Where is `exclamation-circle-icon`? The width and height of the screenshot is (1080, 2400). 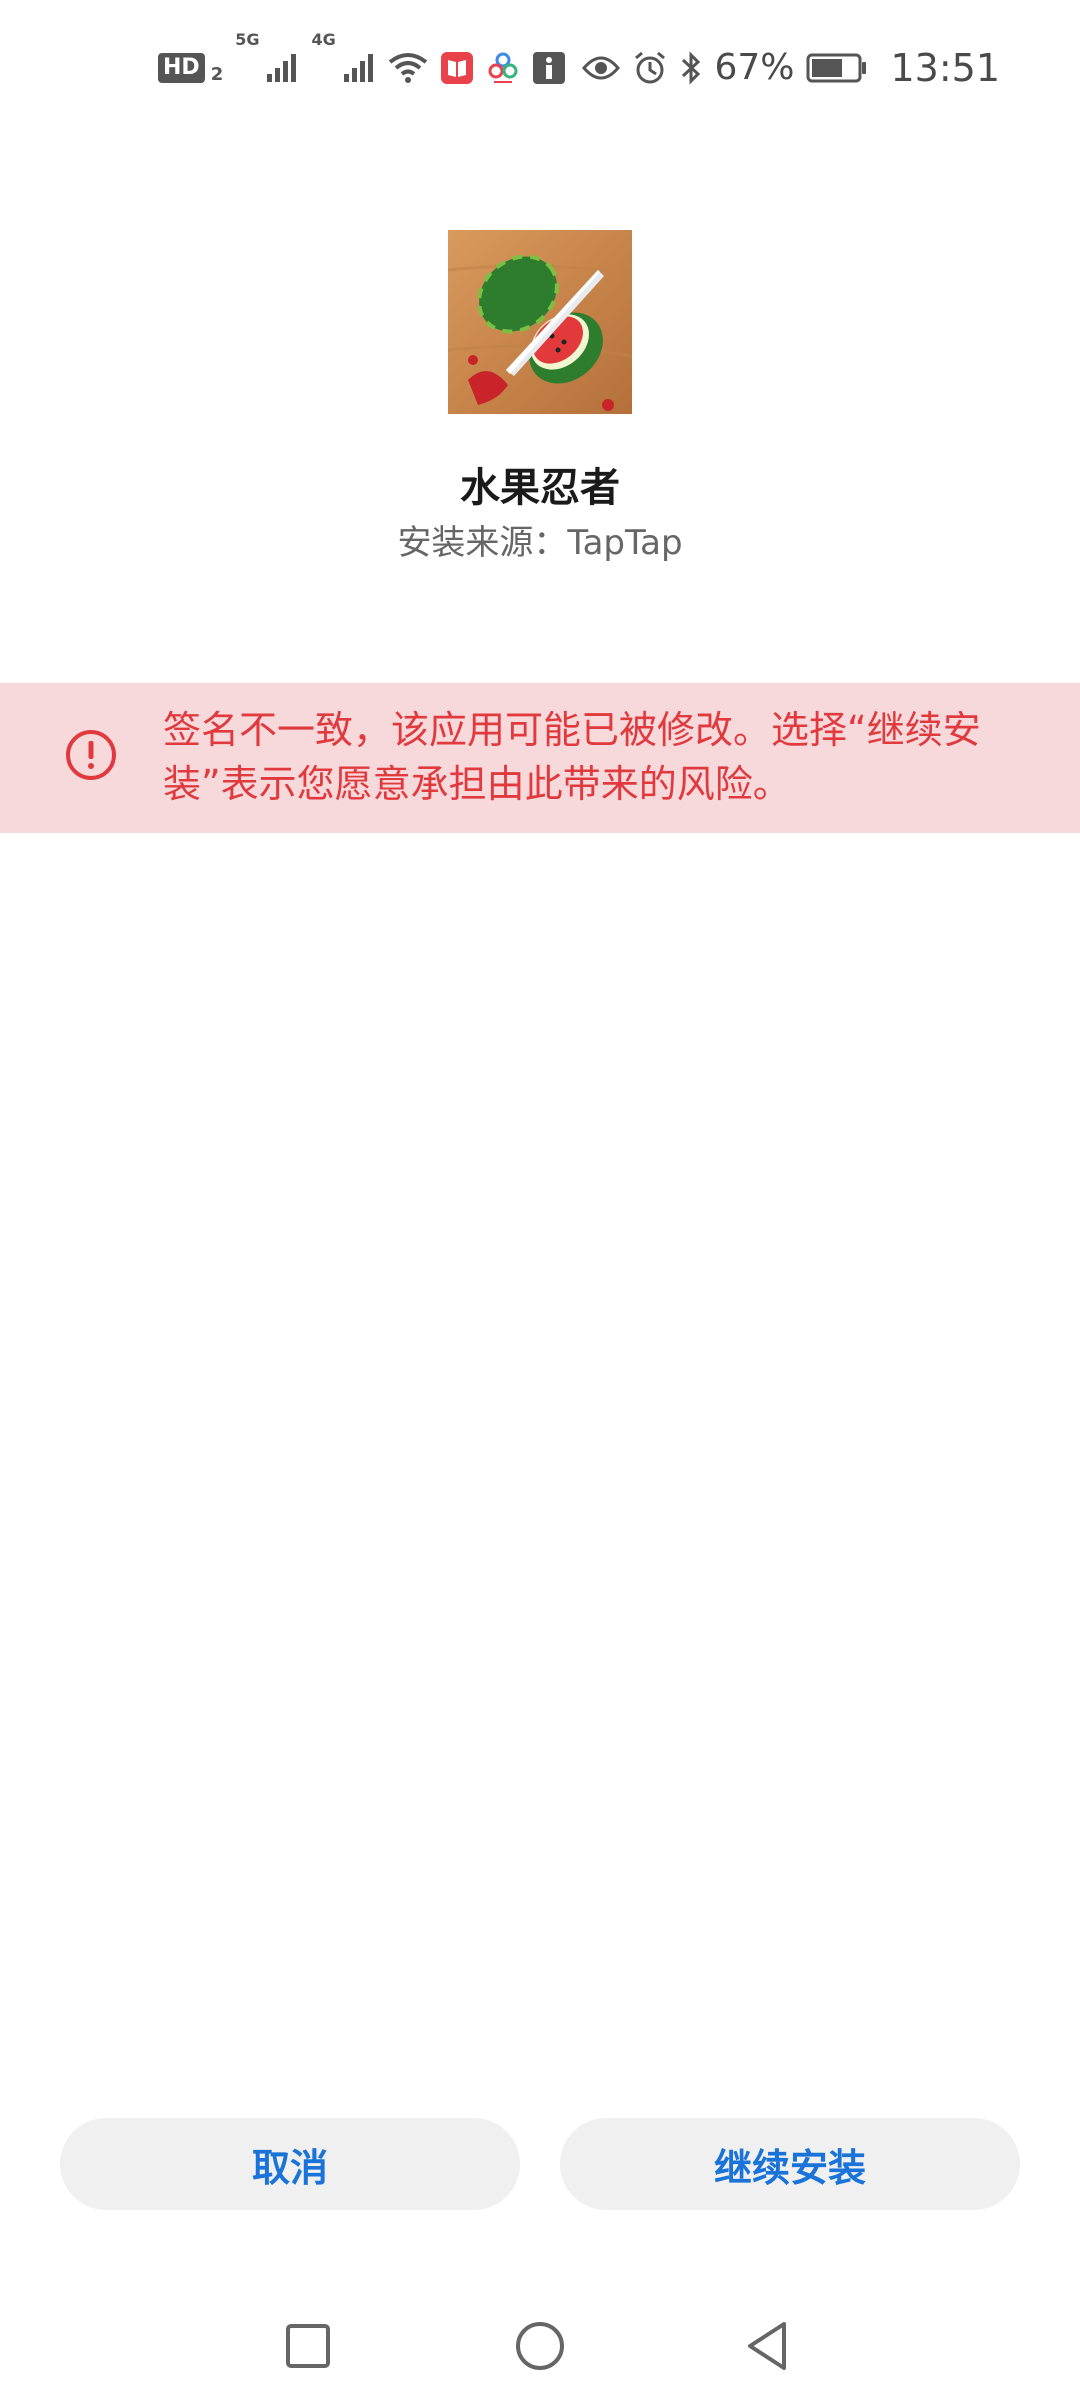 exclamation-circle-icon is located at coordinates (91, 755).